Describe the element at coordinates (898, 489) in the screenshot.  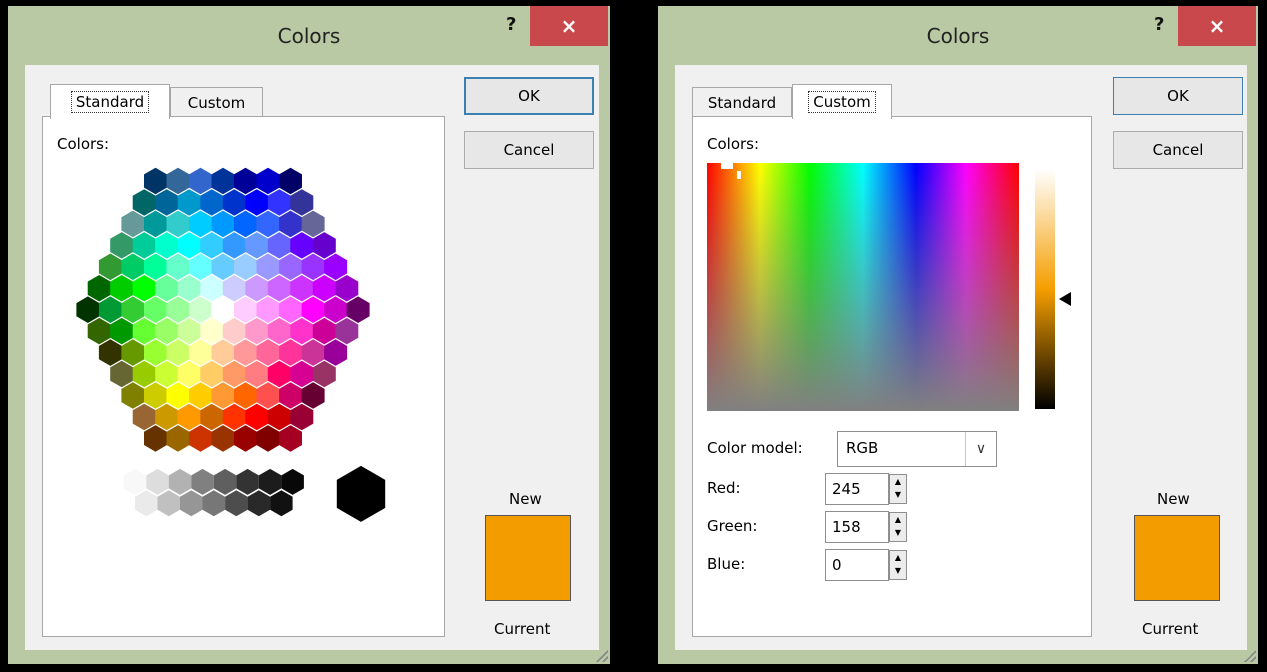
I see `red-stepper: ▲ ▼` at that location.